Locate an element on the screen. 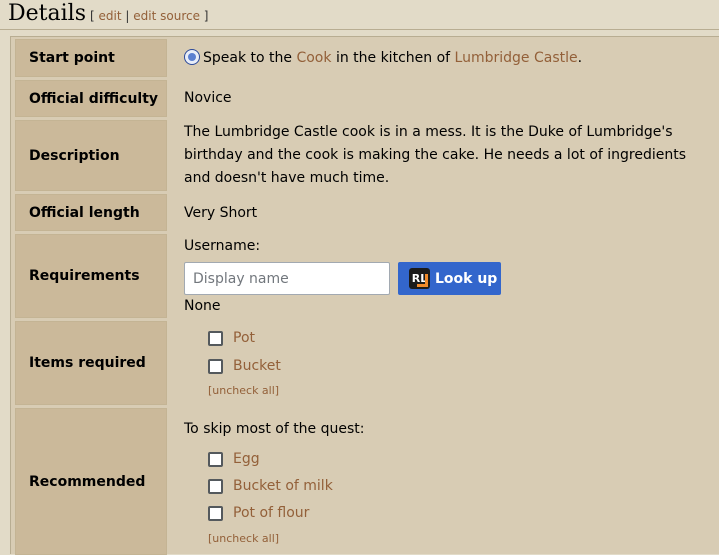 The height and width of the screenshot is (555, 719). requirements-none: None is located at coordinates (202, 306).